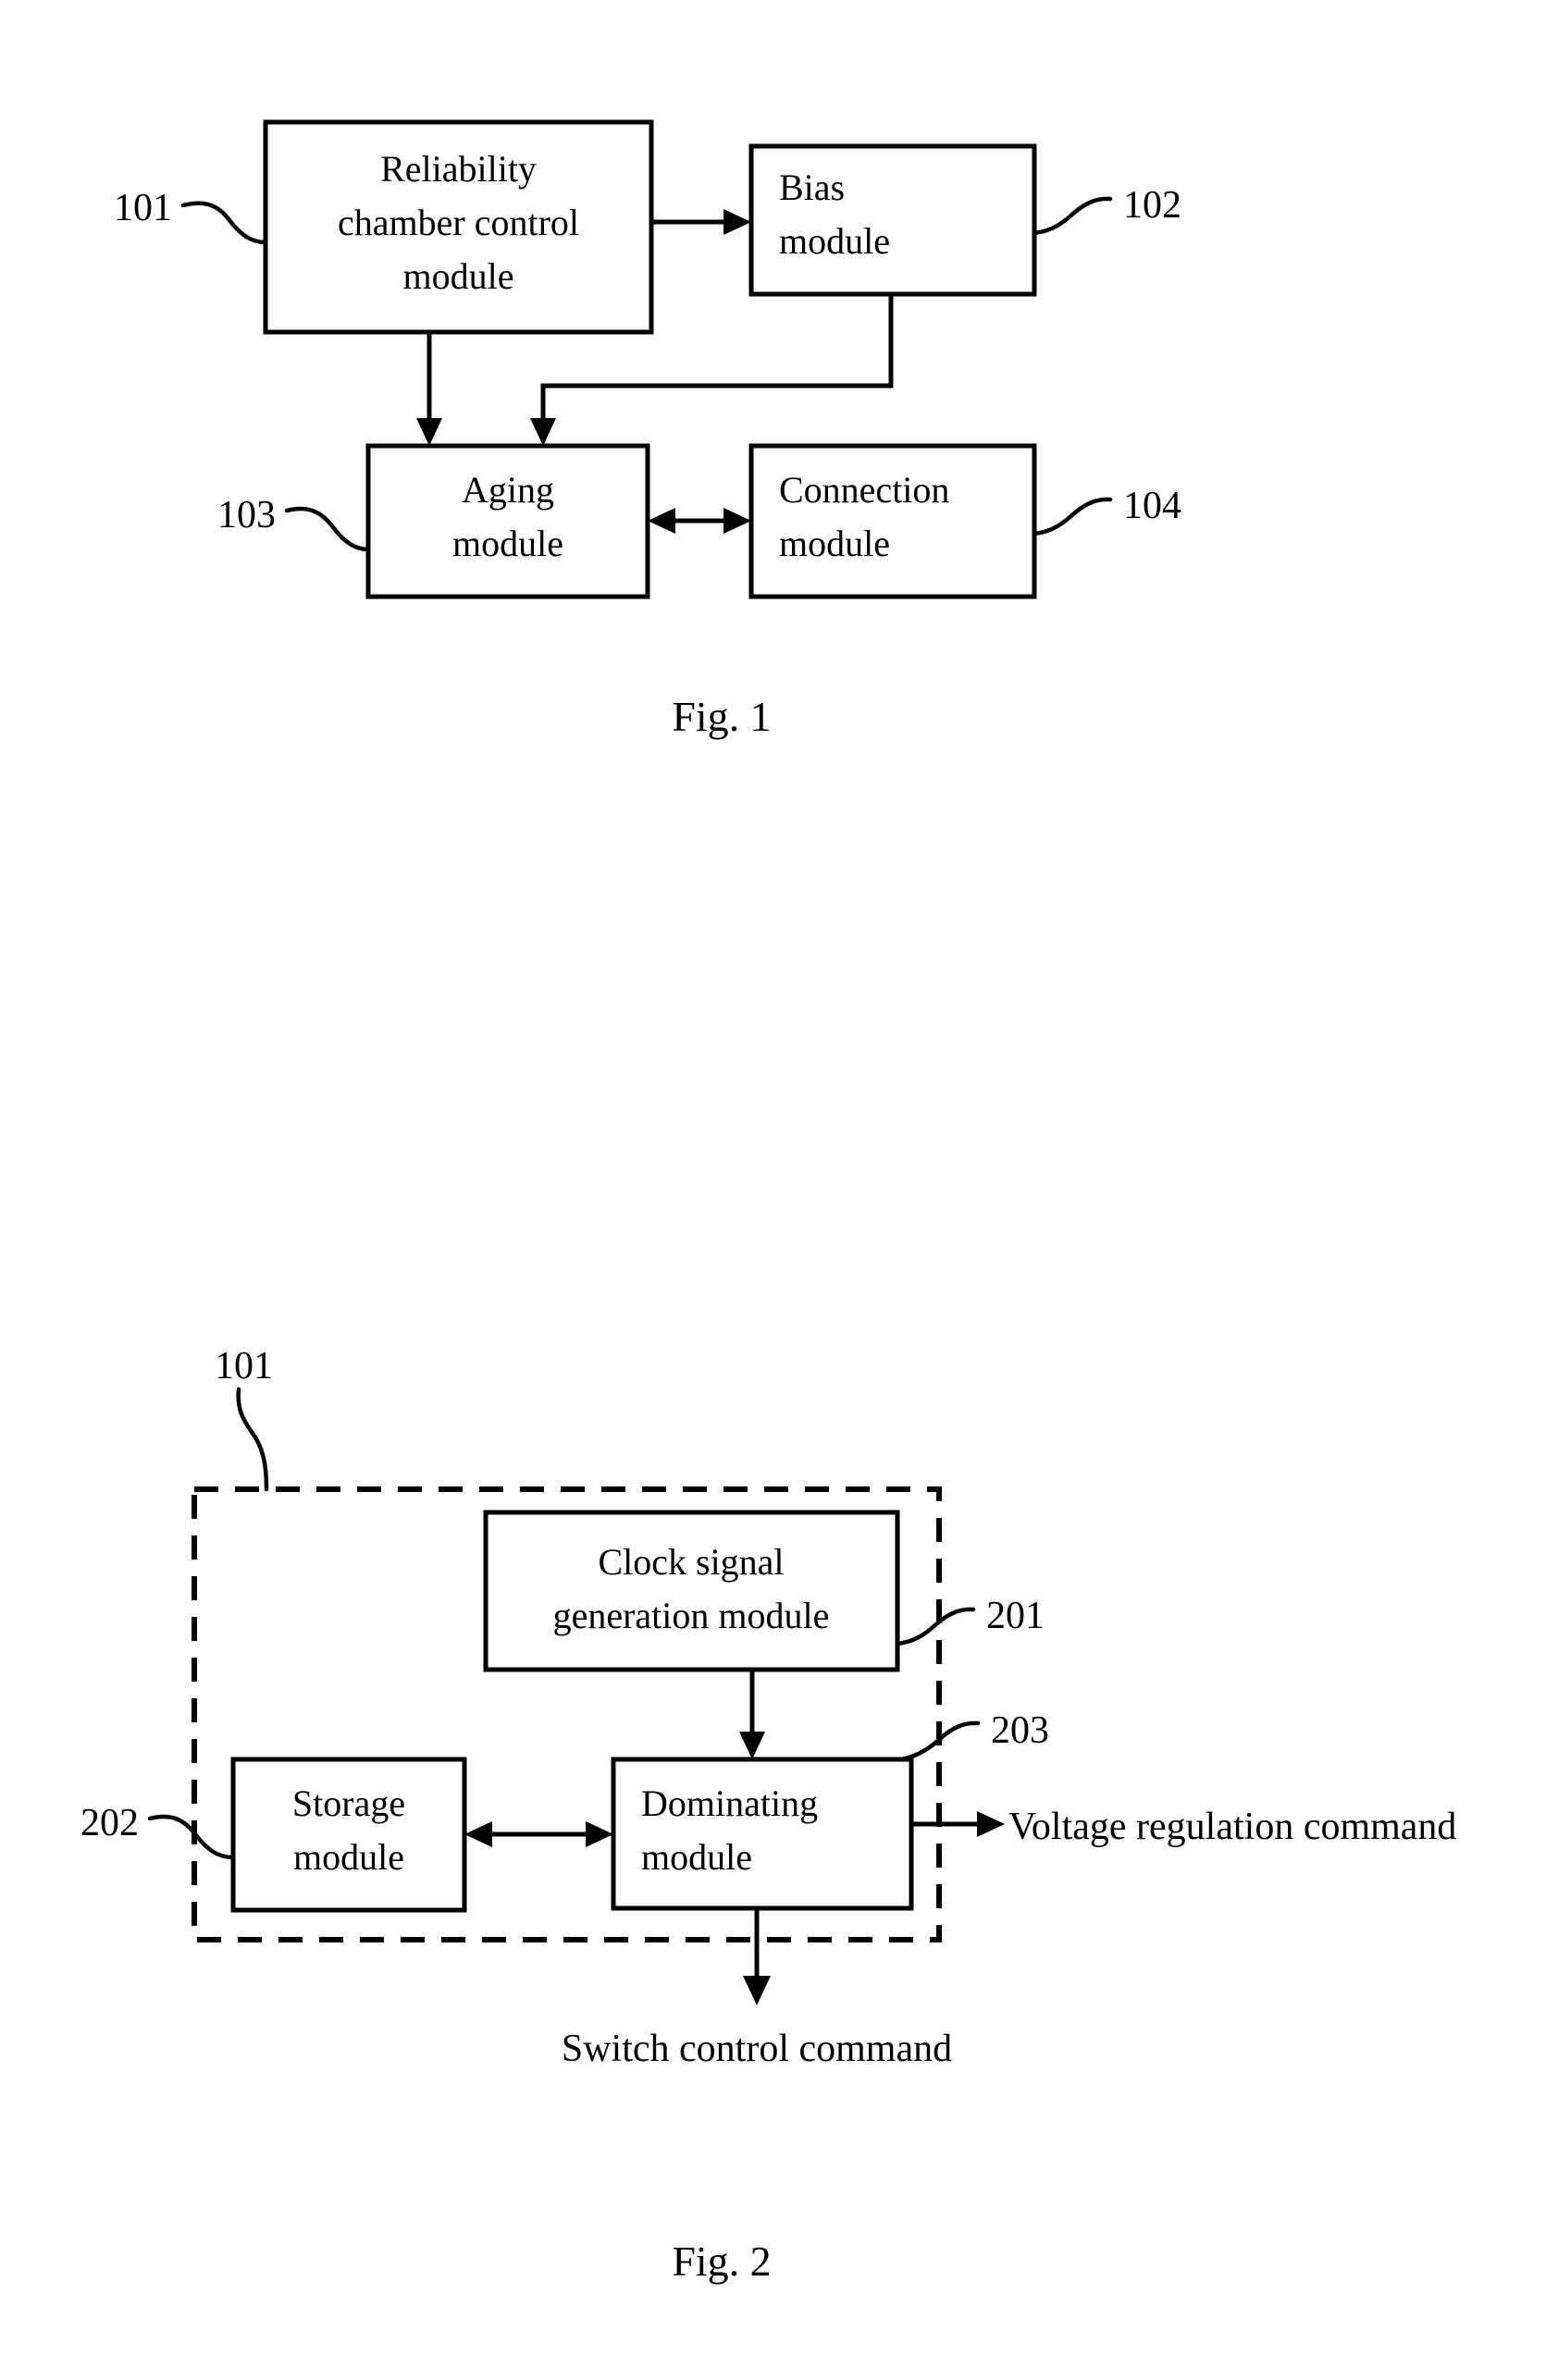  Describe the element at coordinates (721, 716) in the screenshot. I see `figure-1-caption: Fig. 1` at that location.